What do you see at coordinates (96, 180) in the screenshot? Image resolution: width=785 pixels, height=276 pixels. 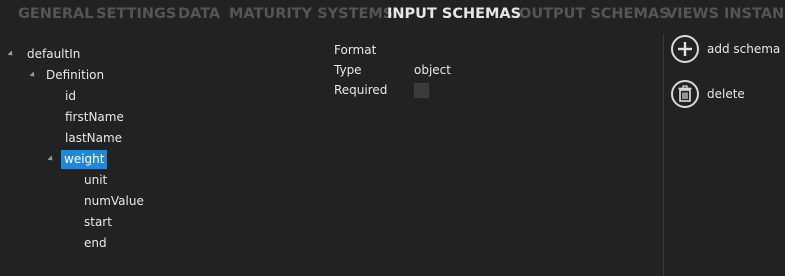 I see `tree-node-label: unit` at bounding box center [96, 180].